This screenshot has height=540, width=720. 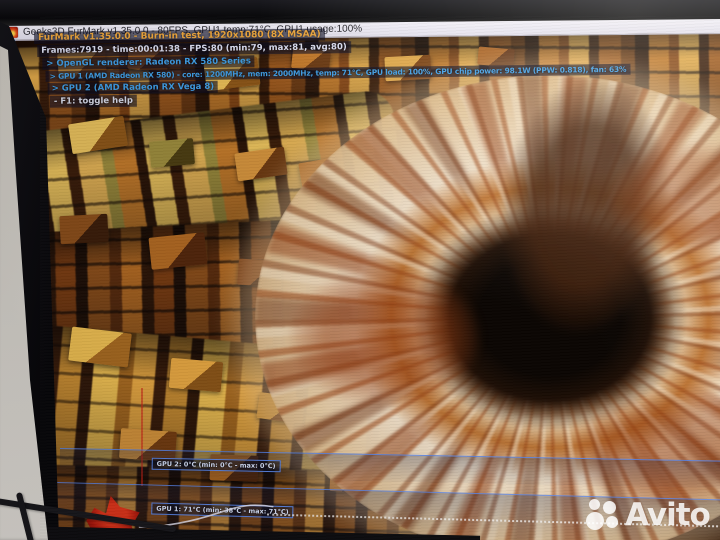 I want to click on avito-watermark: Avito, so click(x=648, y=515).